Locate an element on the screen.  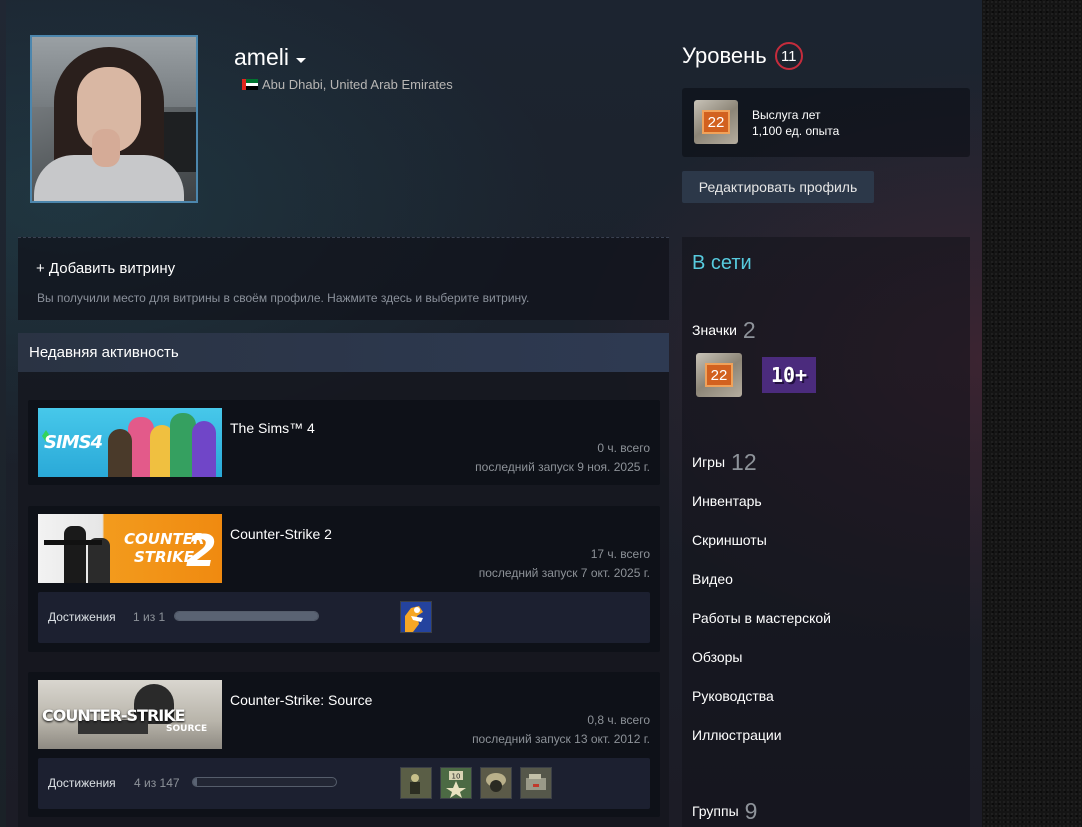
game-name: The Sims™ 4 is located at coordinates (272, 428).